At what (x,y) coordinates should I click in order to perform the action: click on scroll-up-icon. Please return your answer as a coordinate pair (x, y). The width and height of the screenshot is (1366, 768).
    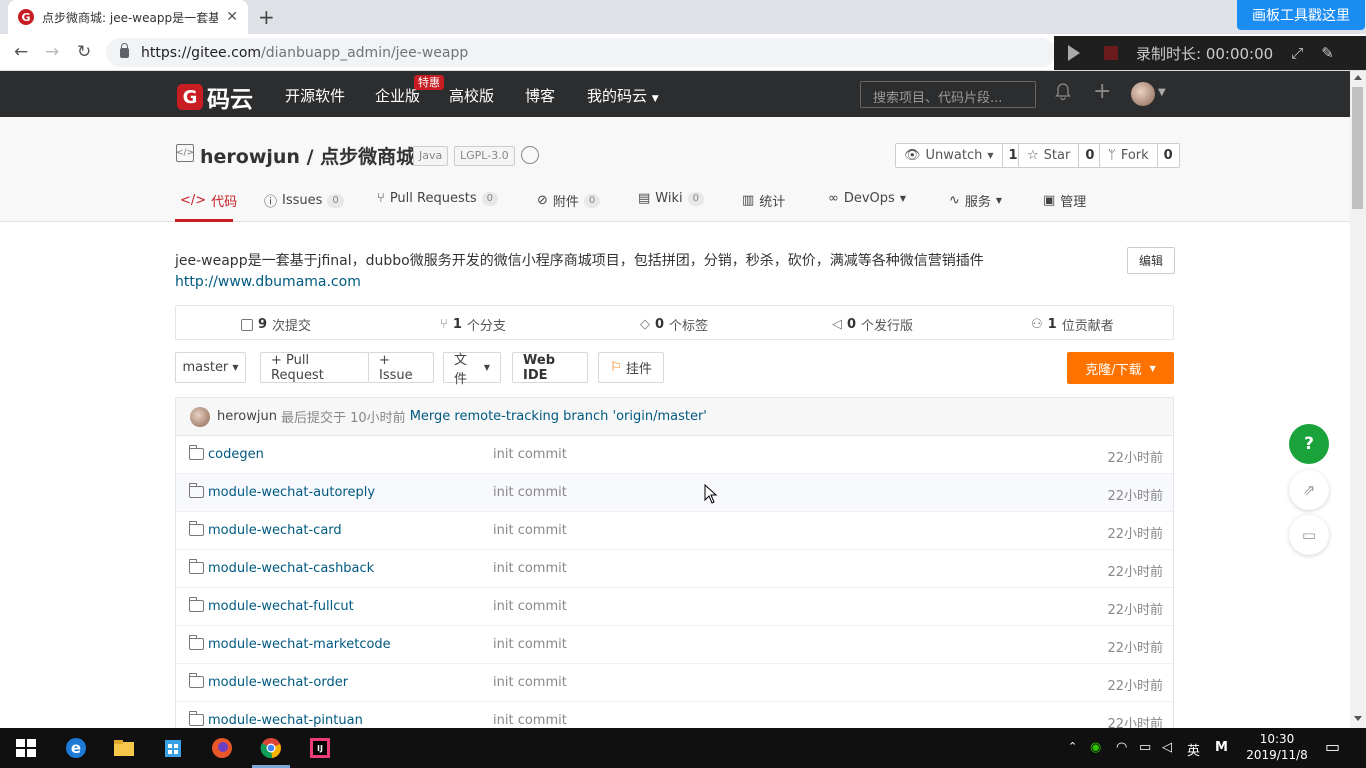
    Looking at the image, I should click on (1358, 77).